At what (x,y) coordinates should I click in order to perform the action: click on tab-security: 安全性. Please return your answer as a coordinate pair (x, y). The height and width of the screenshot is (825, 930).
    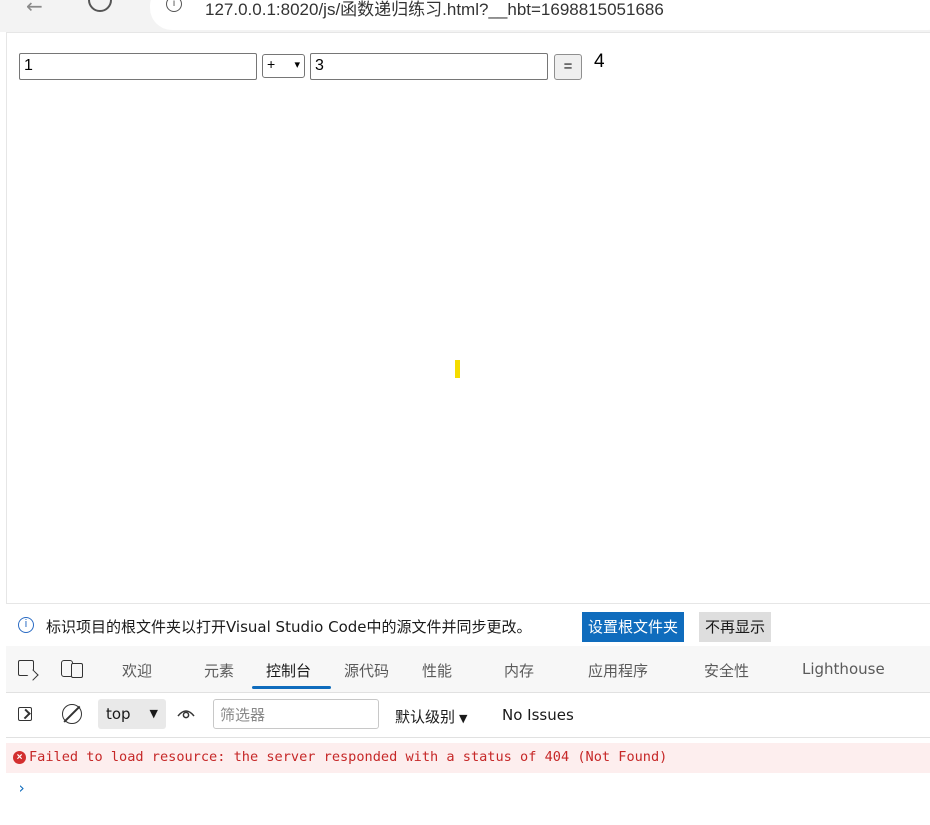
    Looking at the image, I should click on (726, 670).